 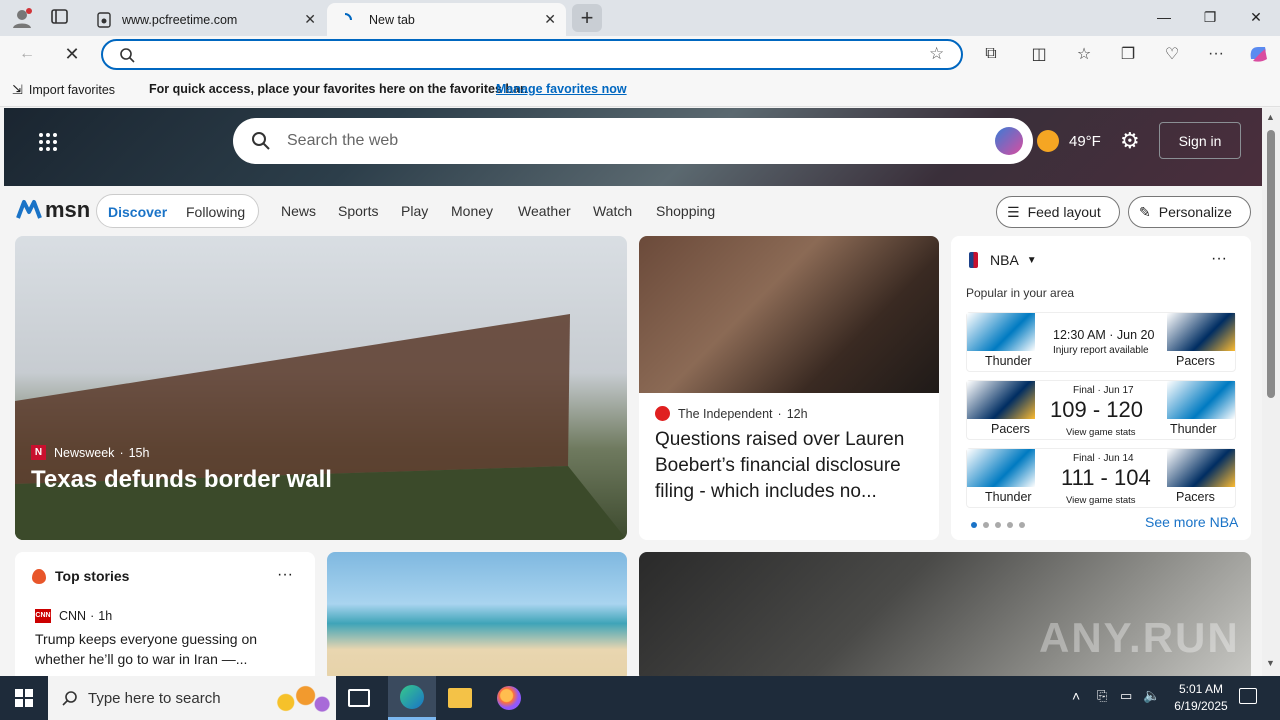 I want to click on injury-report-link: Injury report available, so click(x=1101, y=350).